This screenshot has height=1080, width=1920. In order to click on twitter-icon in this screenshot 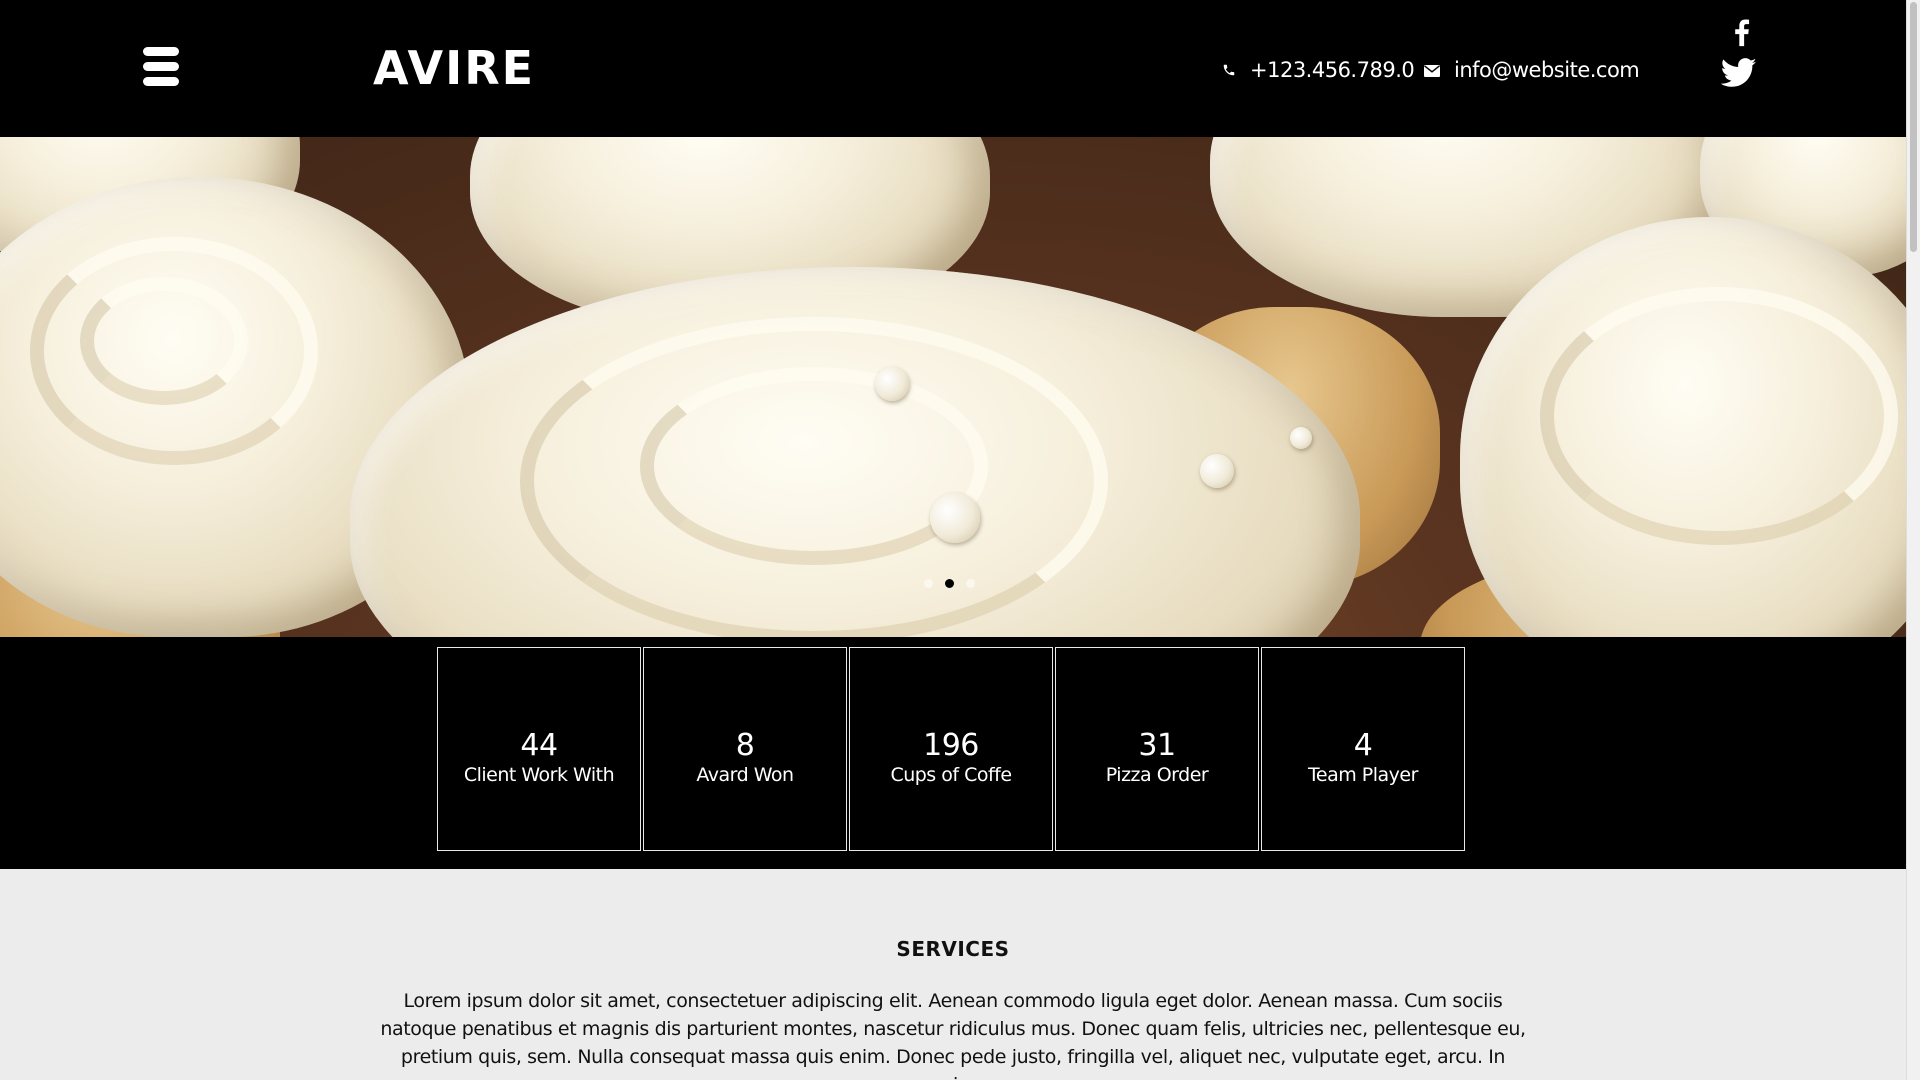, I will do `click(1738, 74)`.